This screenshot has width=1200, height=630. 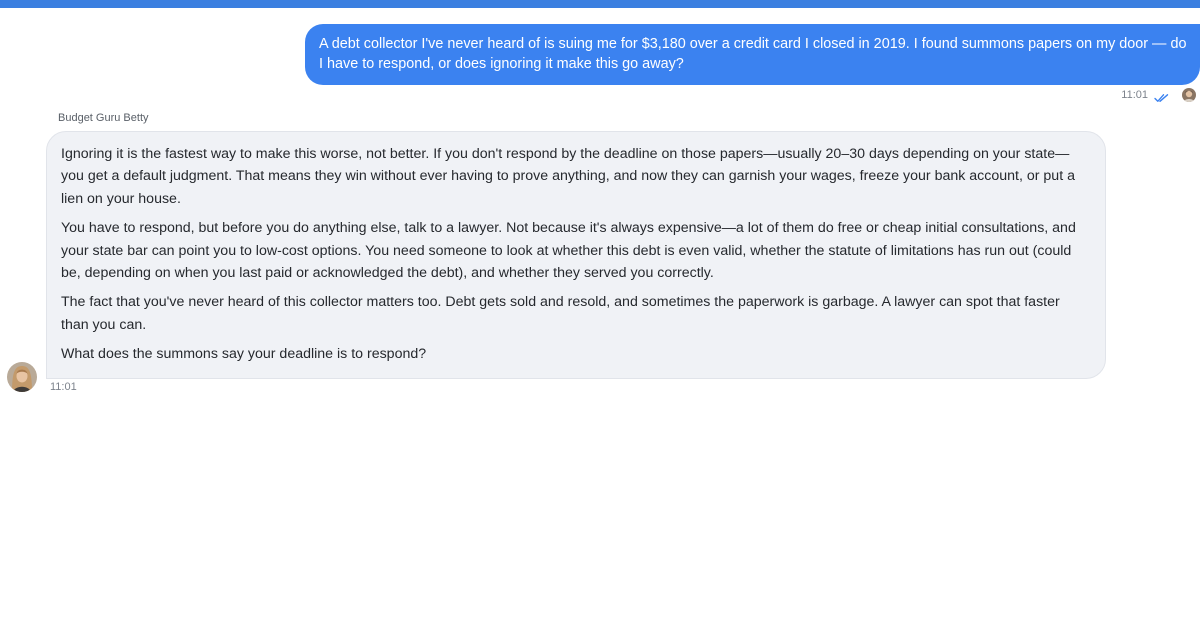 What do you see at coordinates (22, 377) in the screenshot?
I see `assistant-avatar` at bounding box center [22, 377].